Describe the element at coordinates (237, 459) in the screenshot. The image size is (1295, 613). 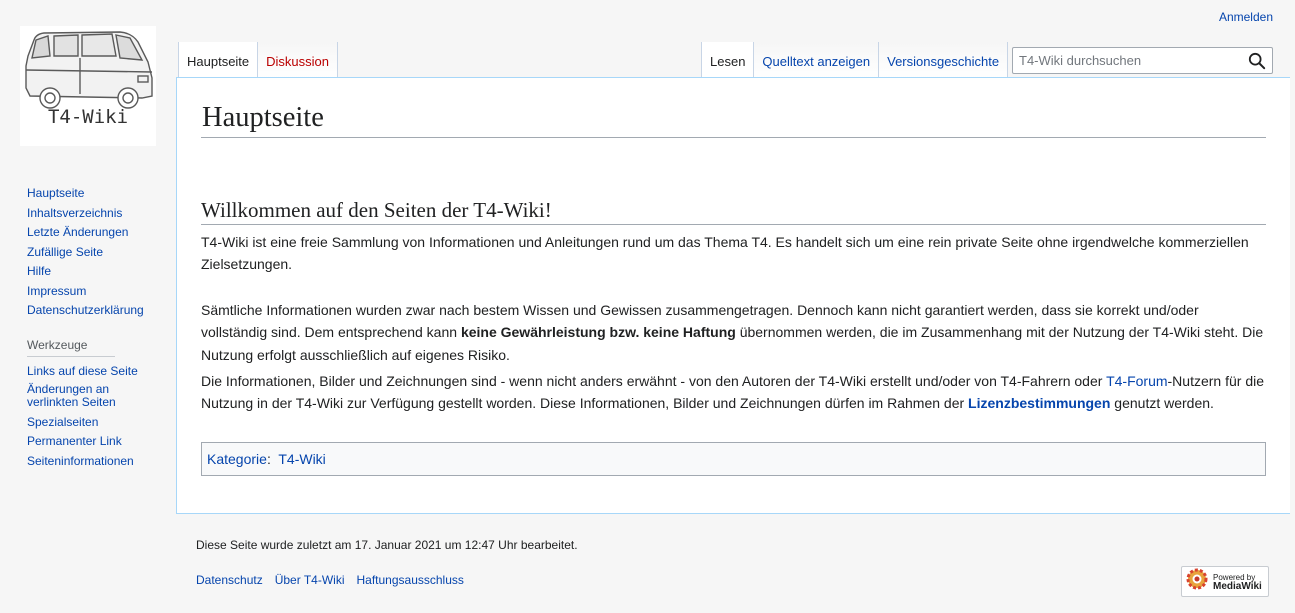
I see `category-label: Kategorie` at that location.